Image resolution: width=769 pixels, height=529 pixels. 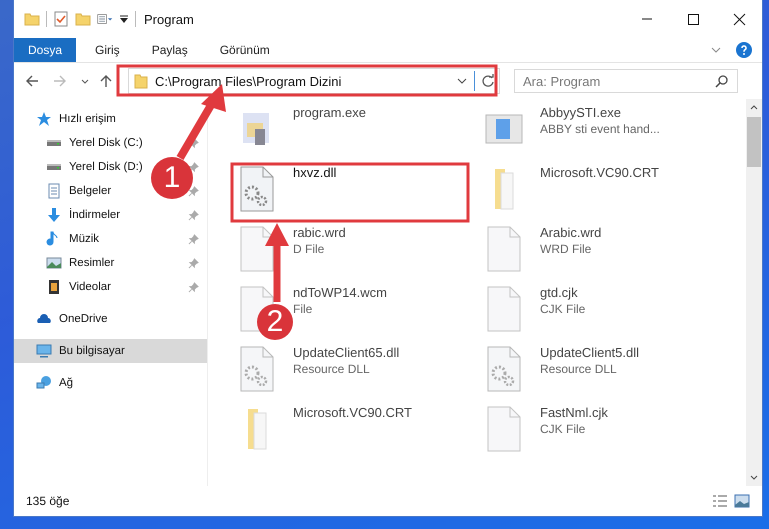 What do you see at coordinates (319, 232) in the screenshot?
I see `file-name: rabic.wrd` at bounding box center [319, 232].